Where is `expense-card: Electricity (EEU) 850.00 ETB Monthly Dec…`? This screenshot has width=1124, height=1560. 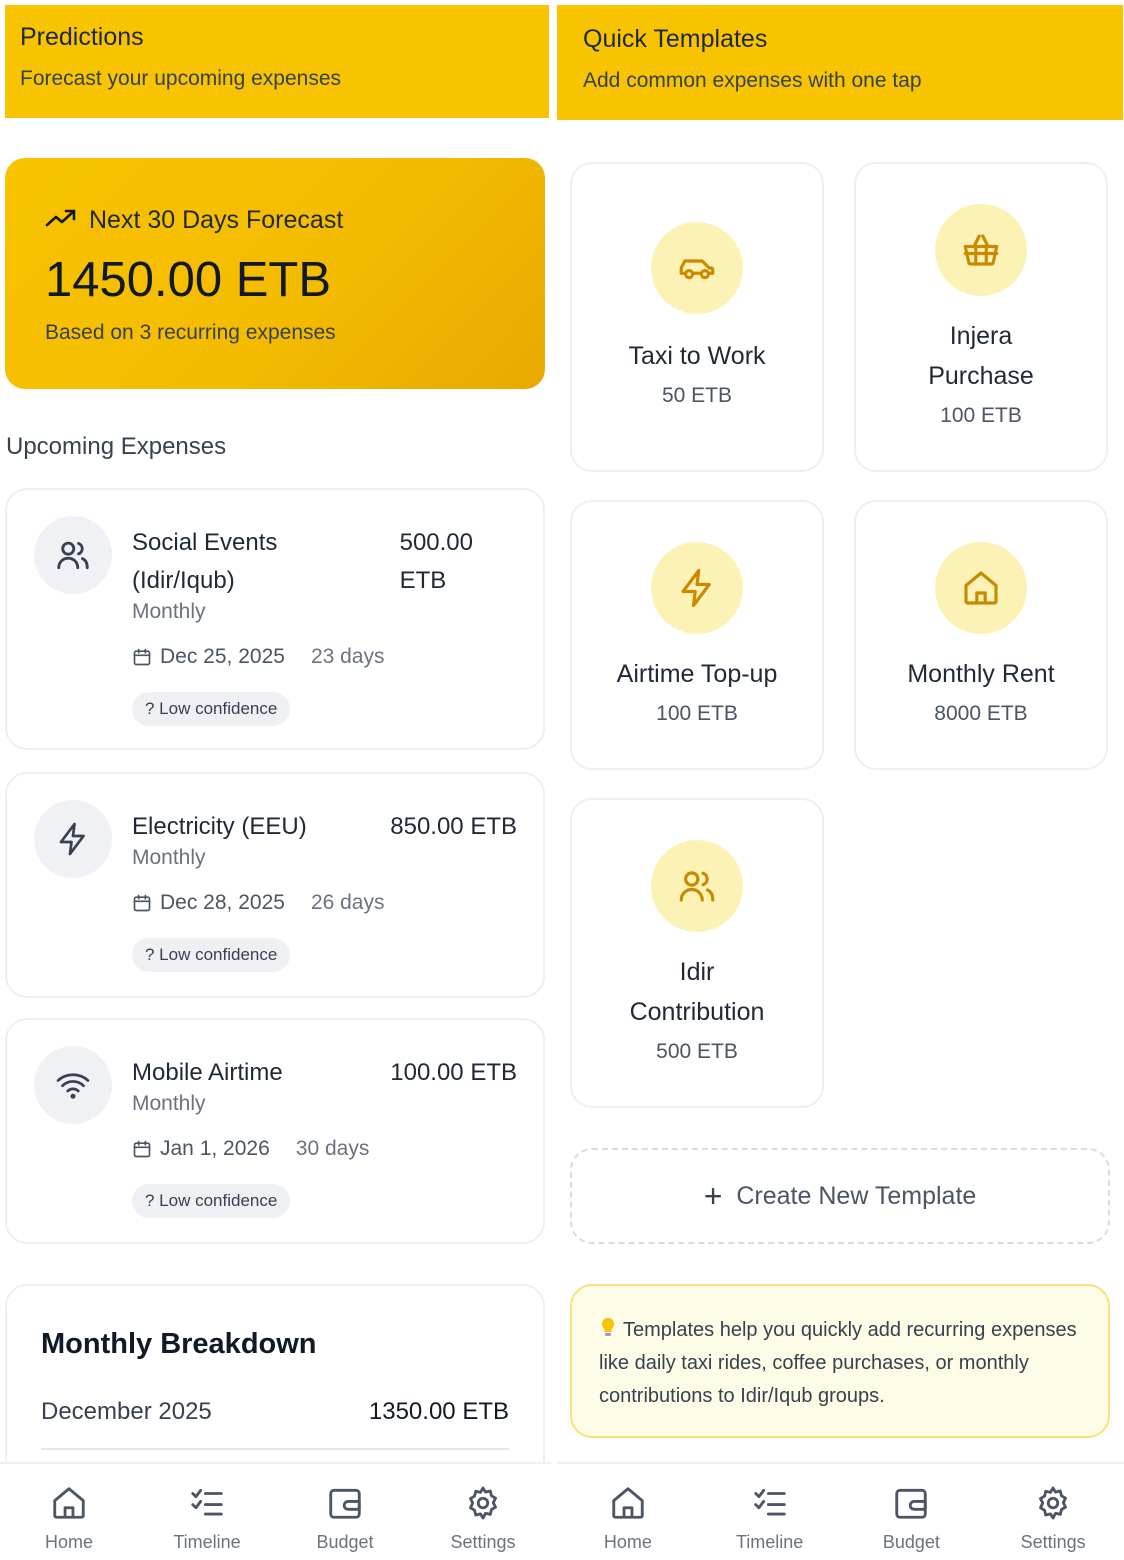
expense-card: Electricity (EEU) 850.00 ETB Monthly Dec… is located at coordinates (275, 885).